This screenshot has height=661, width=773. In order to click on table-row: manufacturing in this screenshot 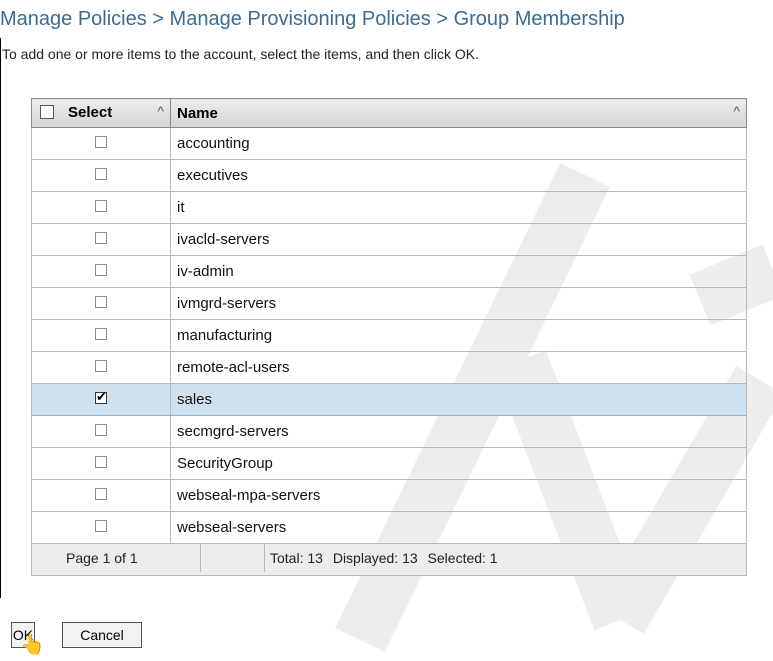, I will do `click(389, 335)`.